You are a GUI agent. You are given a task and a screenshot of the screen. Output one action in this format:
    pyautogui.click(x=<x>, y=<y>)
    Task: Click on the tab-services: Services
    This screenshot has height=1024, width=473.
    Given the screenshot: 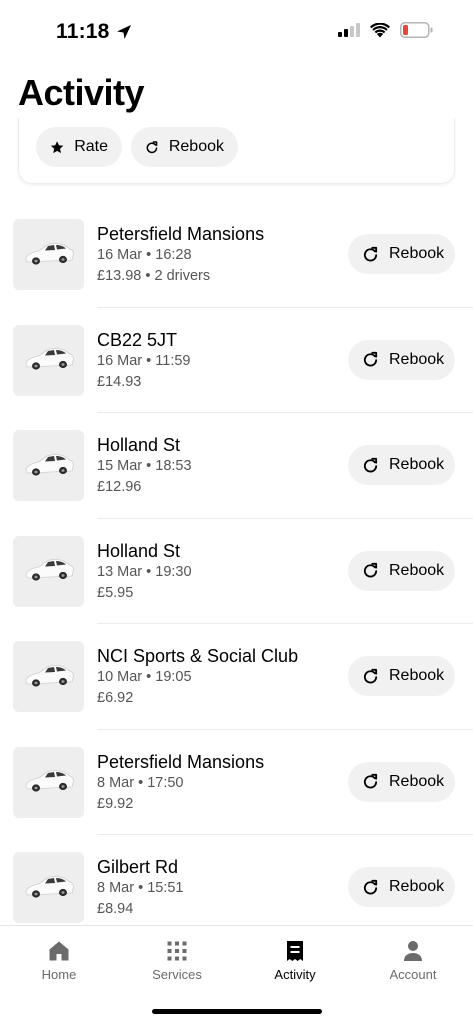 What is the action you would take?
    pyautogui.click(x=177, y=961)
    